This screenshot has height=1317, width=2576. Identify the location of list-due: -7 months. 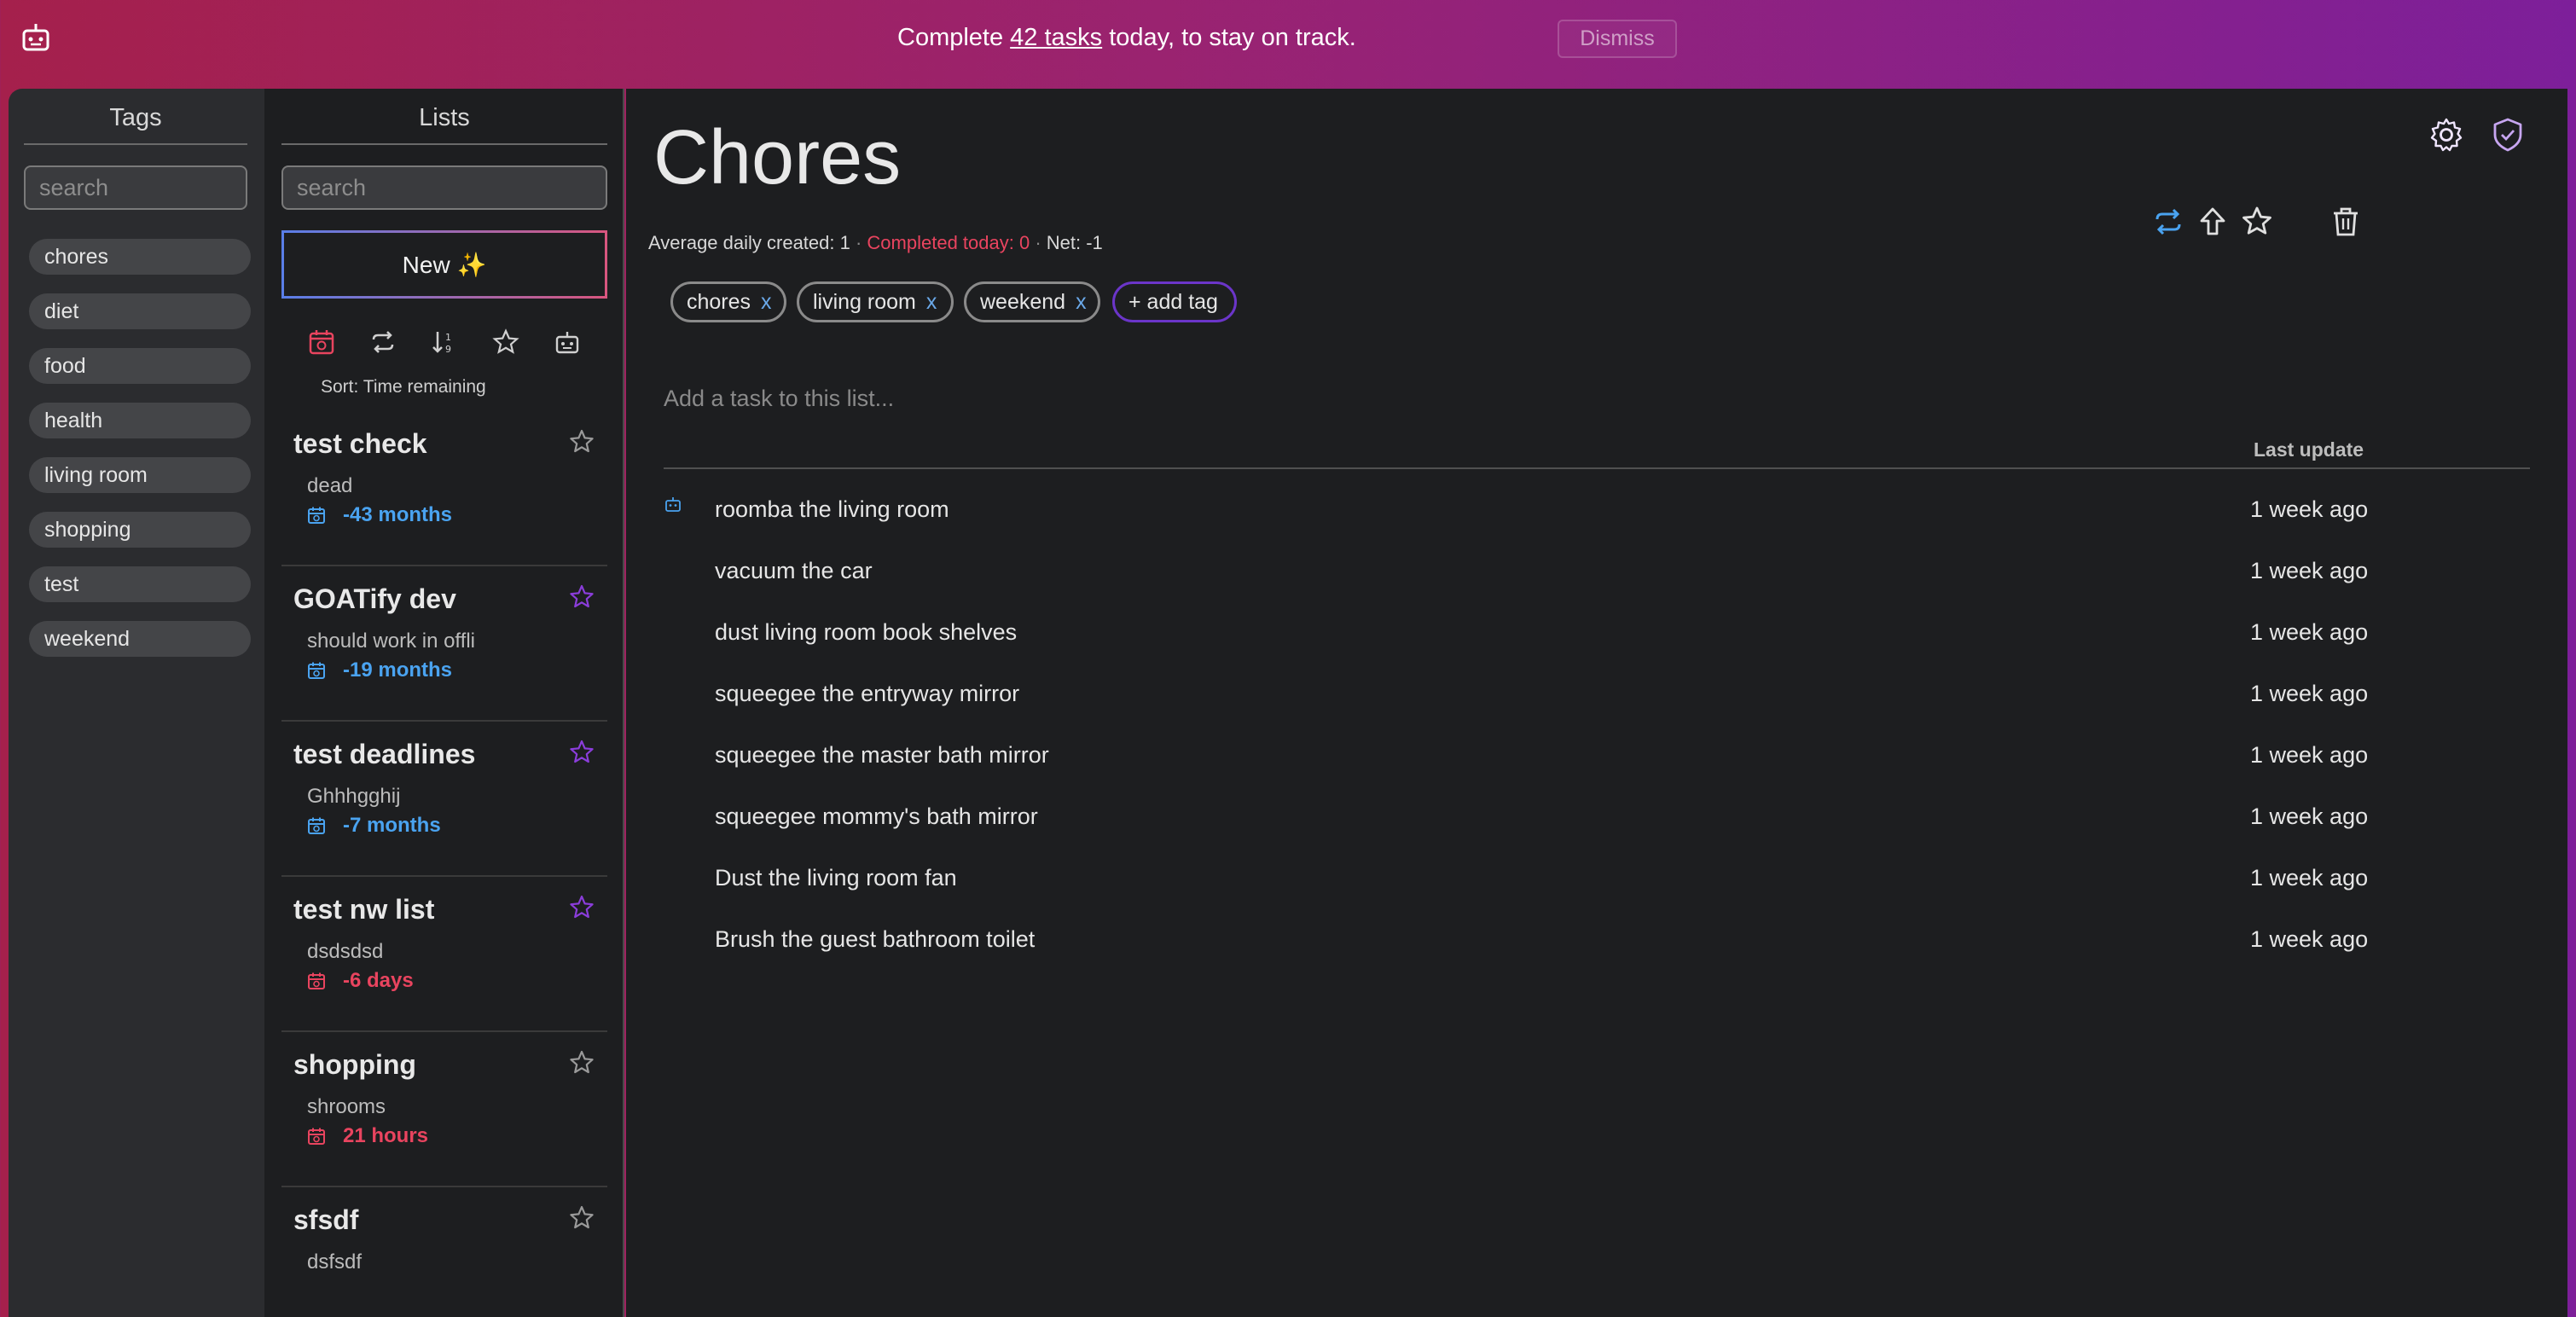
(374, 826).